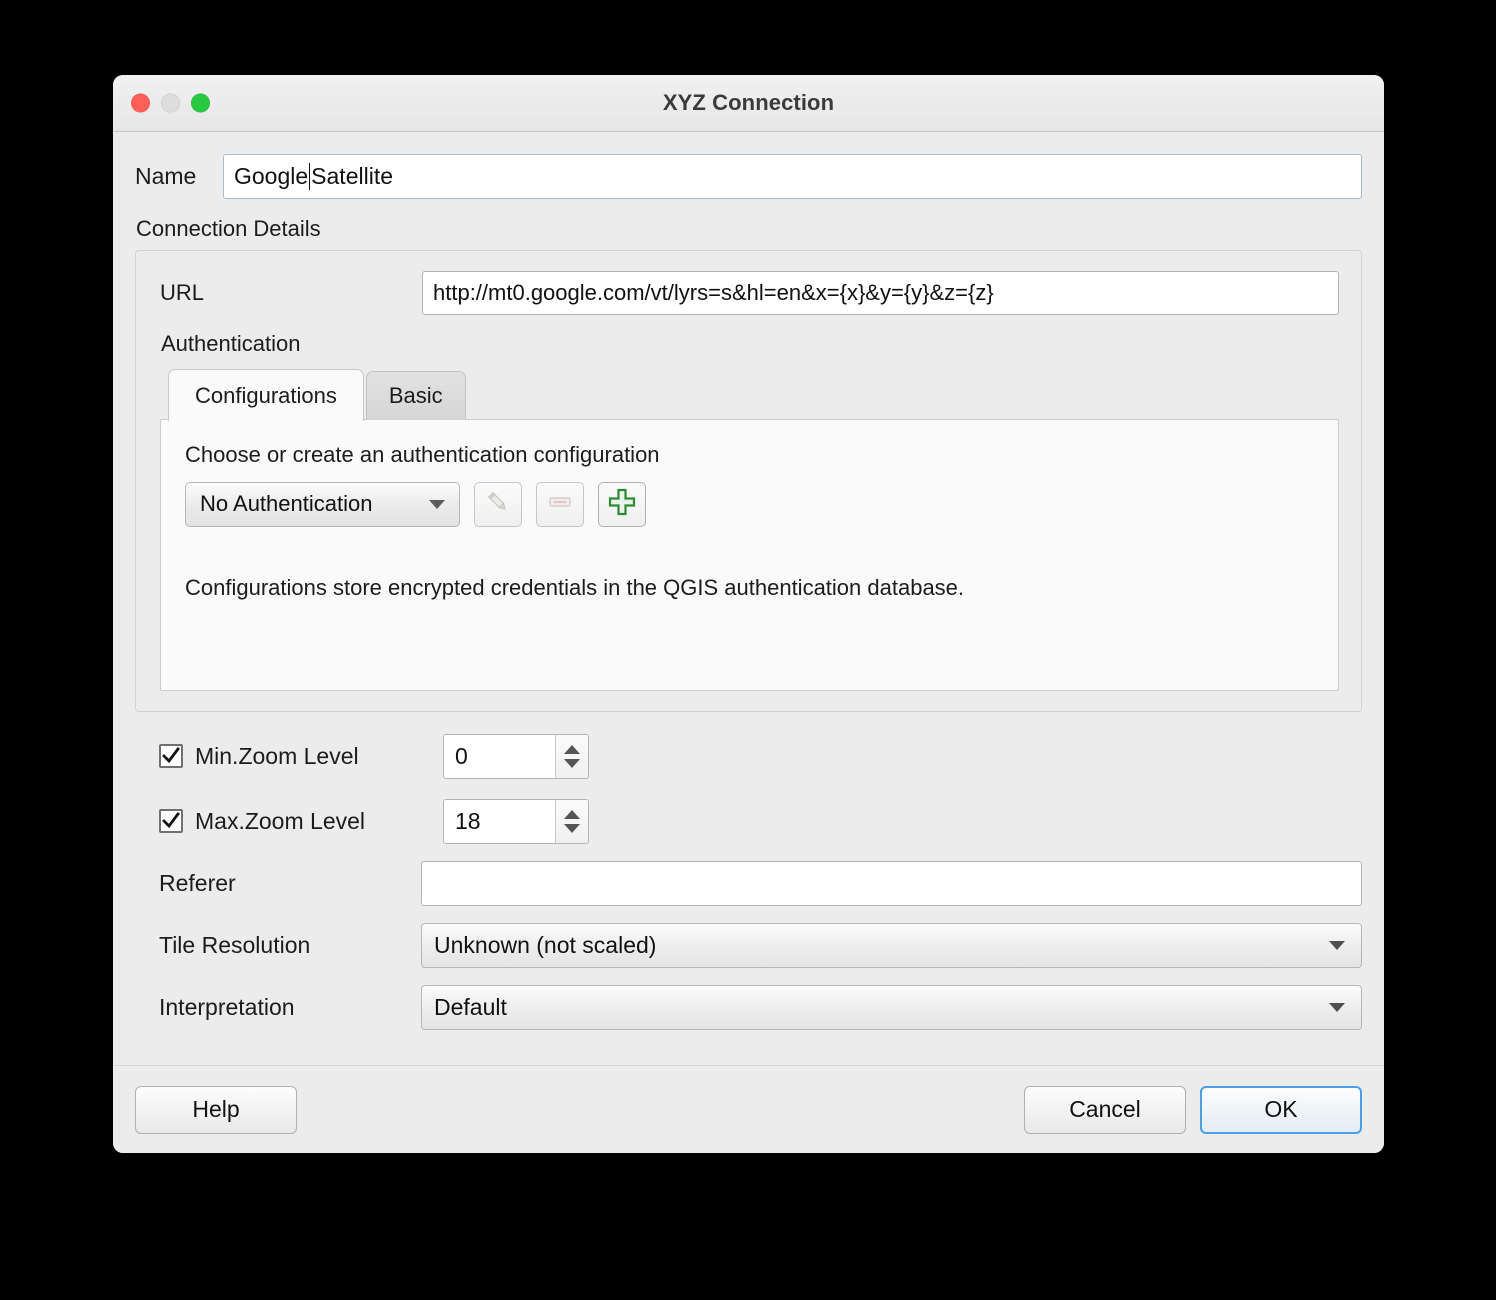 The height and width of the screenshot is (1300, 1496). I want to click on min-zoom-spinbox: 0, so click(516, 756).